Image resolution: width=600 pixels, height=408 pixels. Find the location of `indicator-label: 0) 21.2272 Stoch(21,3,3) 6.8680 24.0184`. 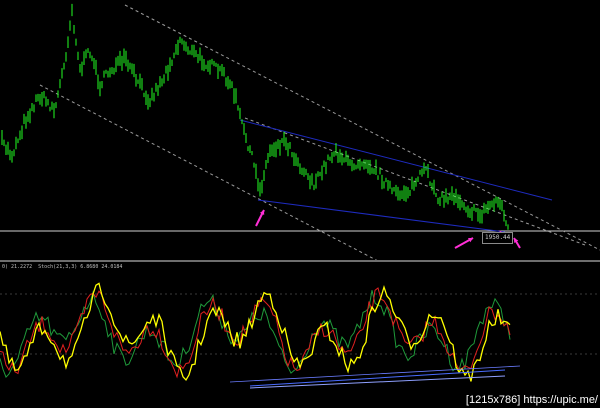

indicator-label: 0) 21.2272 Stoch(21,3,3) 6.8680 24.0184 is located at coordinates (63, 267).